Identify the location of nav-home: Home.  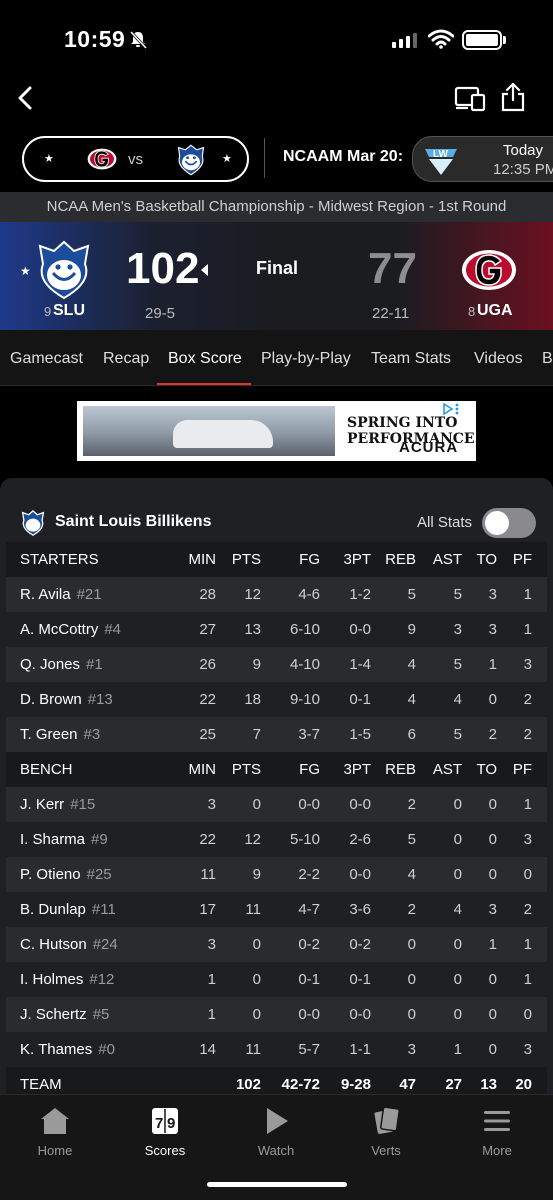
(55, 1131).